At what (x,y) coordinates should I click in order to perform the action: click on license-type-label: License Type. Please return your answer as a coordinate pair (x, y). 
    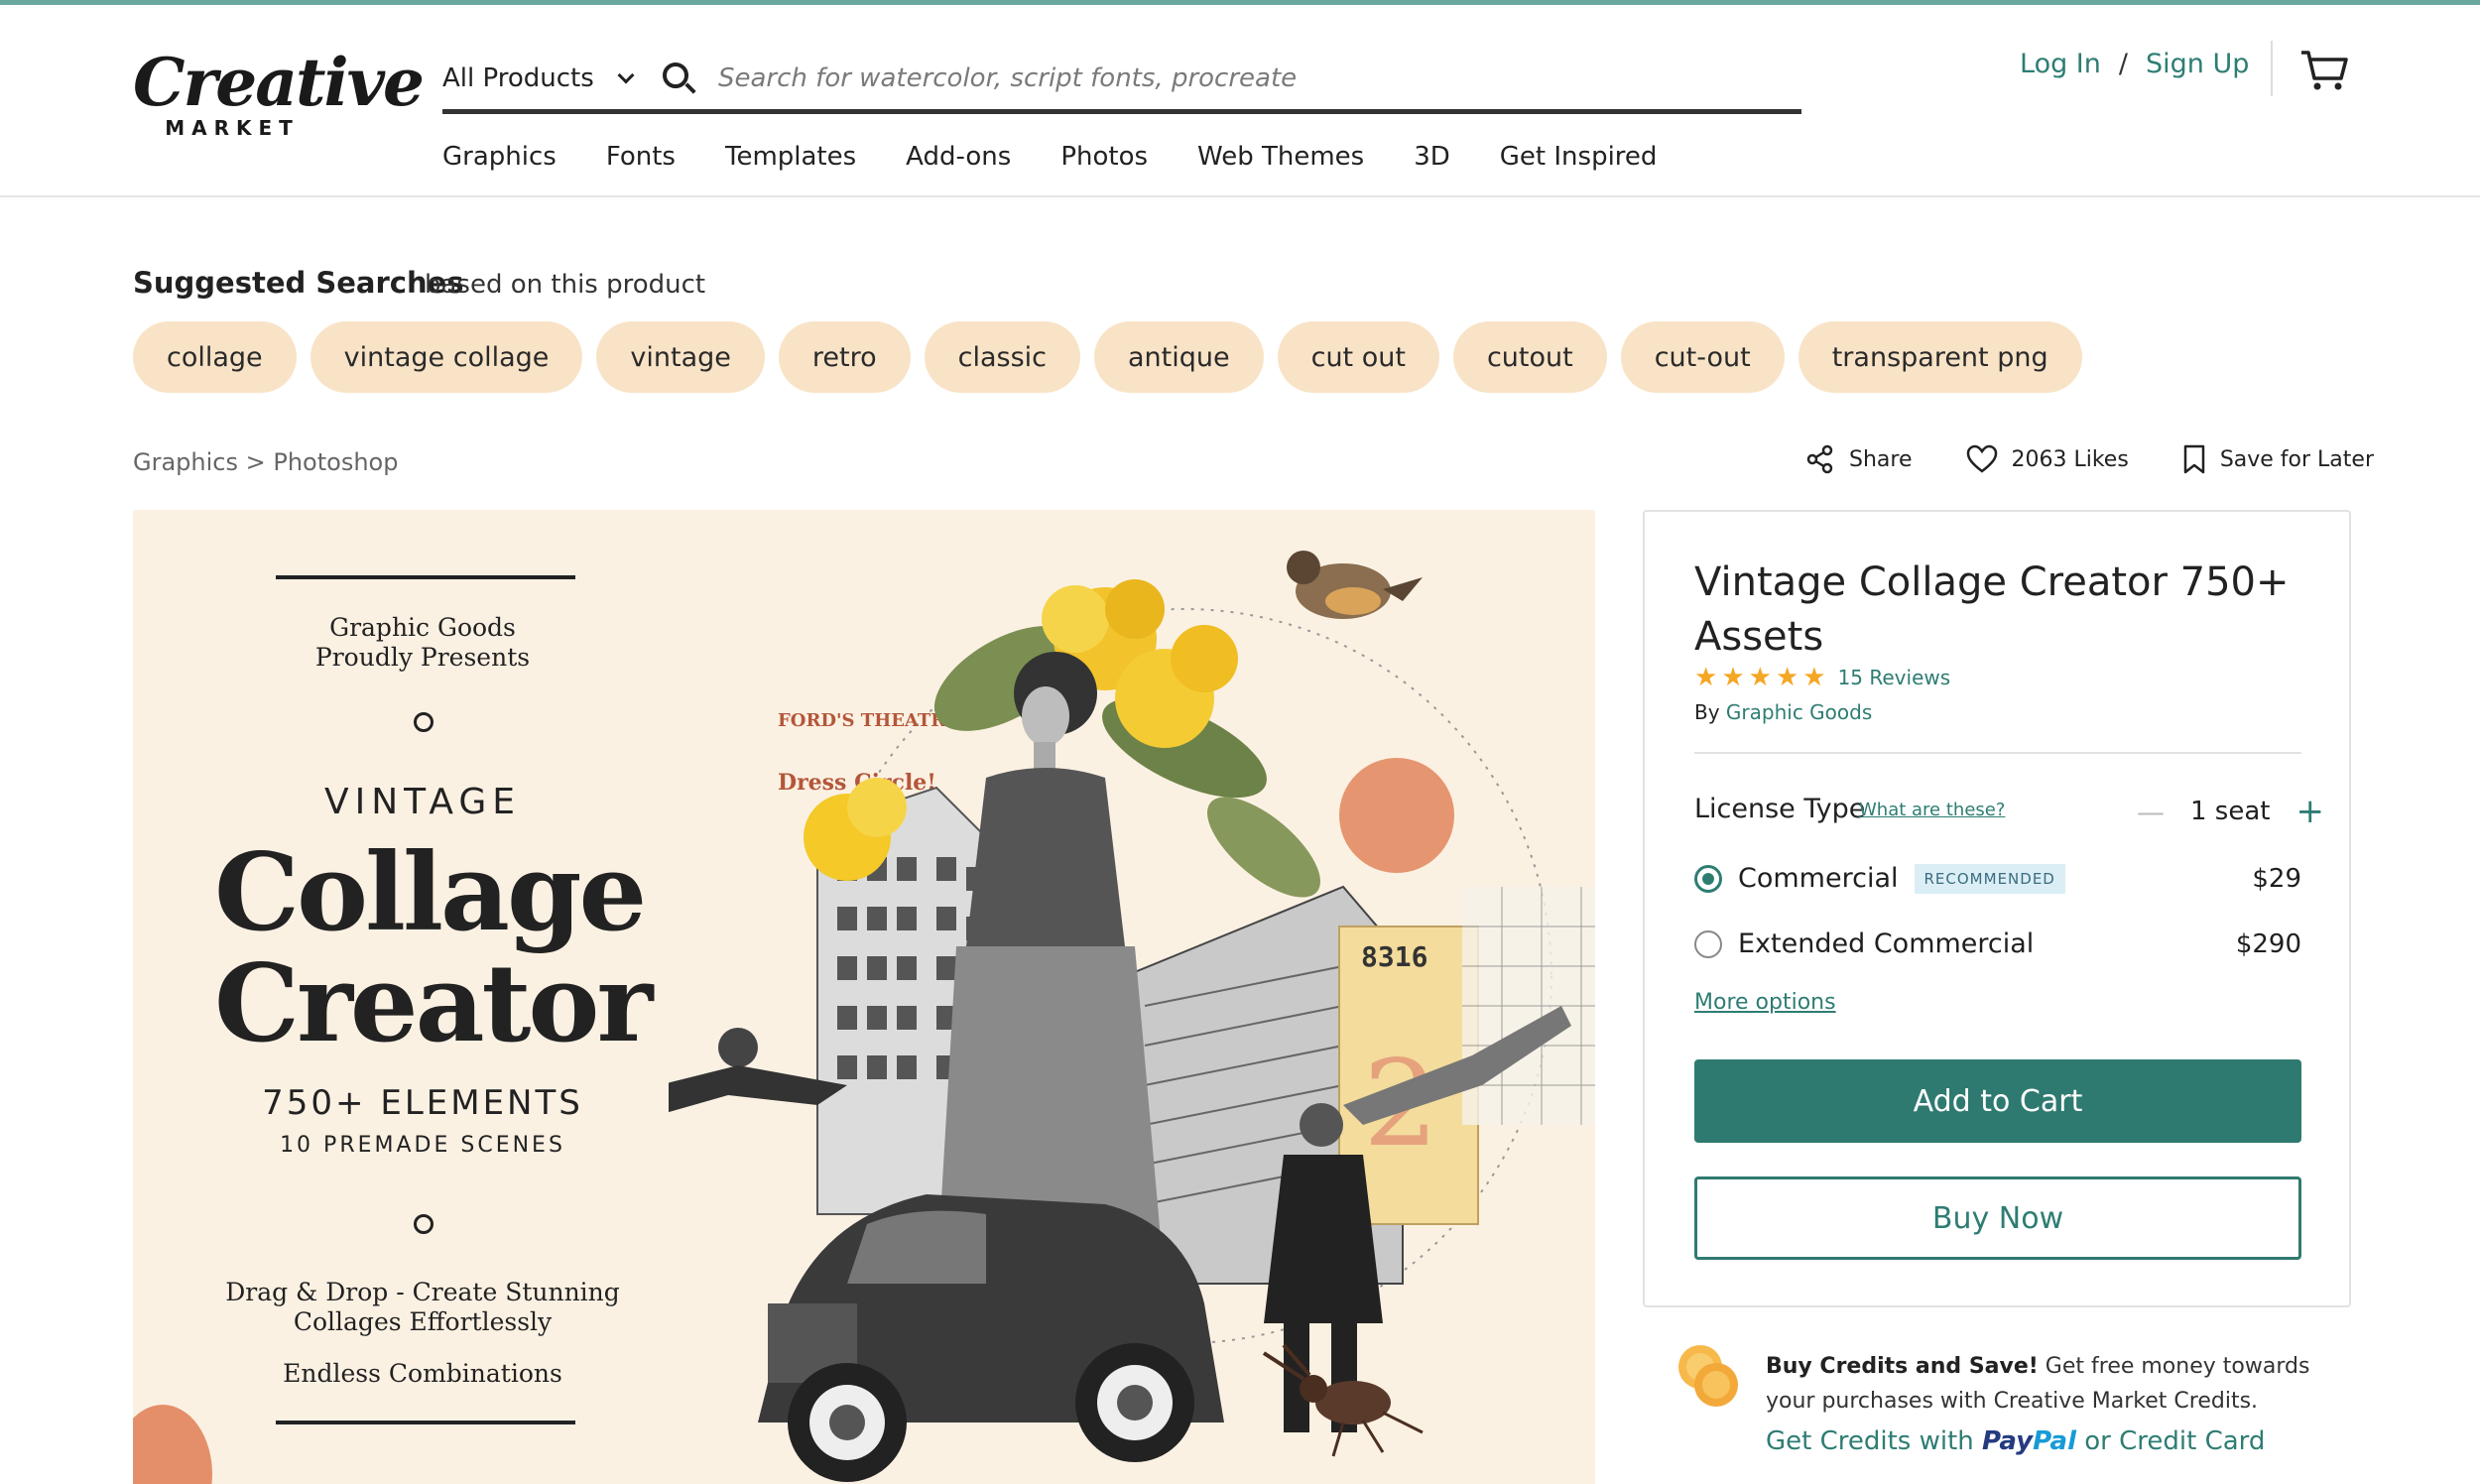
    Looking at the image, I should click on (1780, 809).